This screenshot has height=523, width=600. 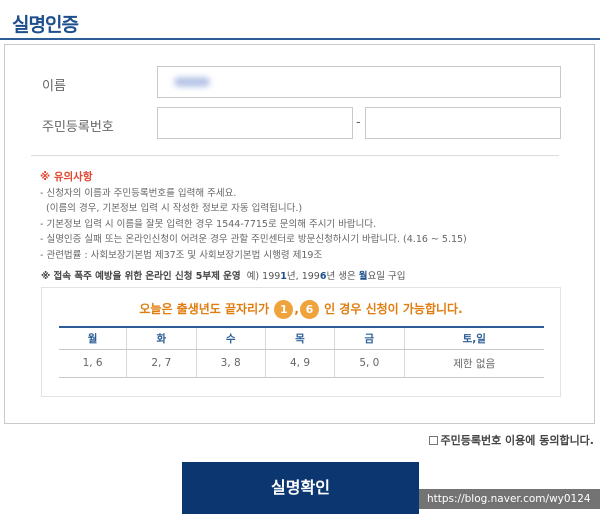 I want to click on notice-example-mid2: 년 생은, so click(x=342, y=276).